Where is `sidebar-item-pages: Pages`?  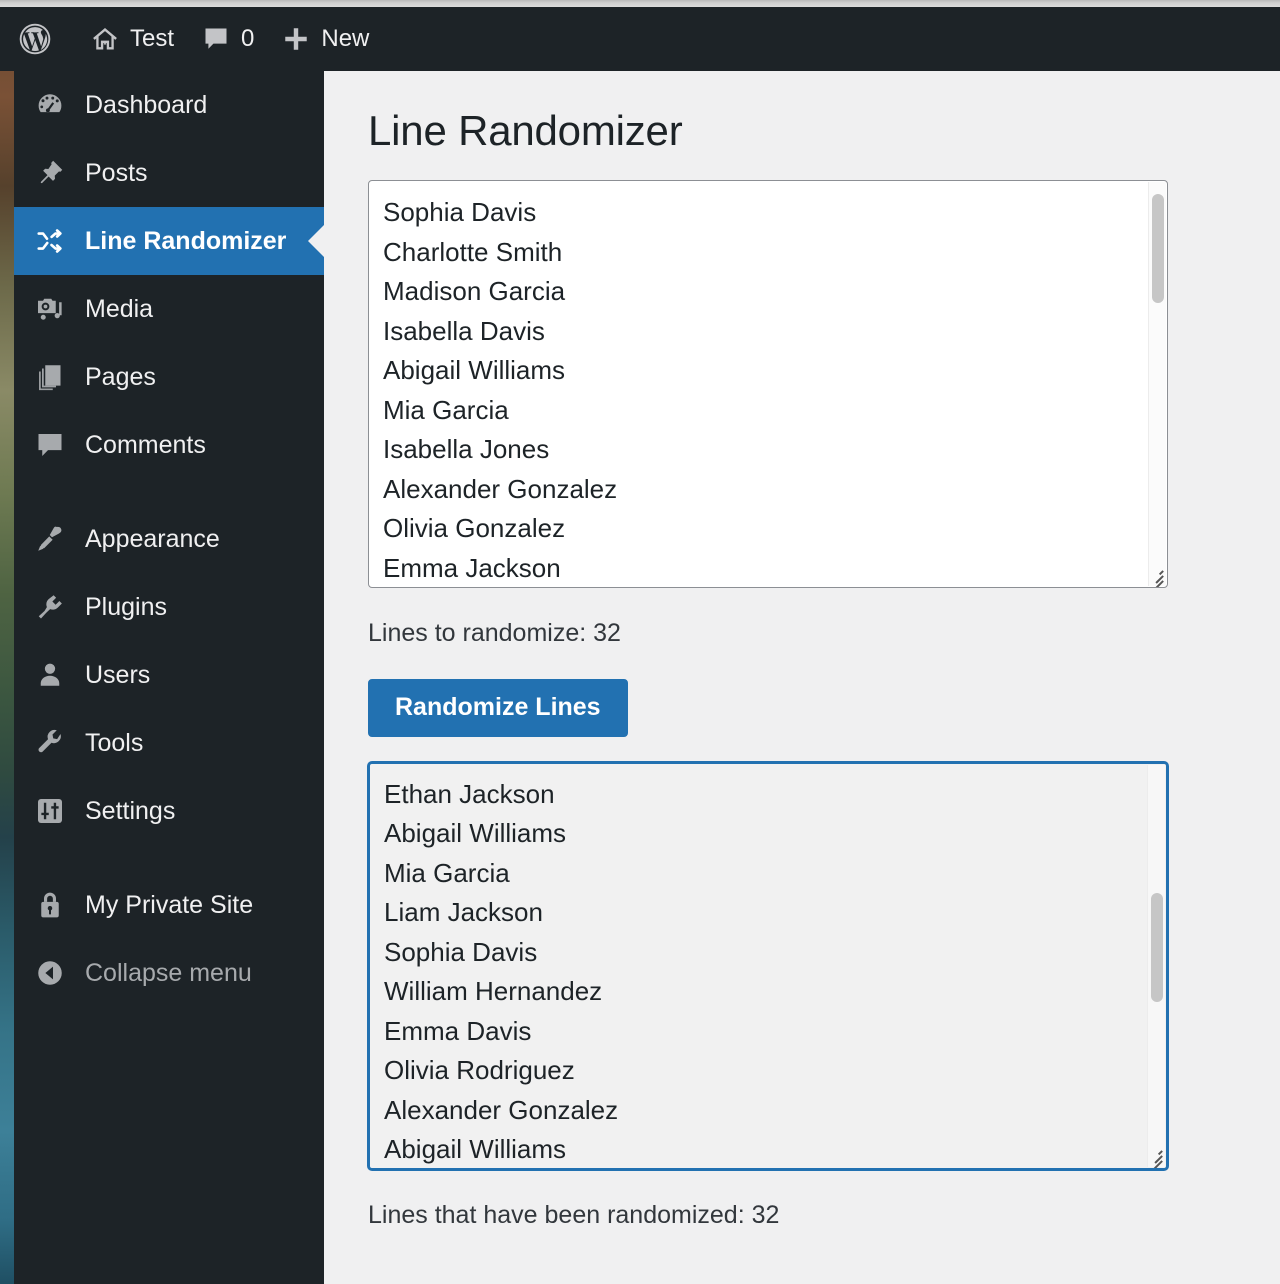 sidebar-item-pages: Pages is located at coordinates (169, 377).